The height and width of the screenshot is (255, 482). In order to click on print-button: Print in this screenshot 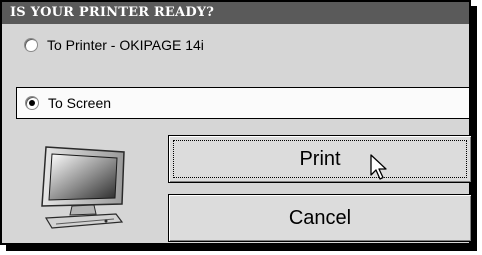, I will do `click(320, 159)`.